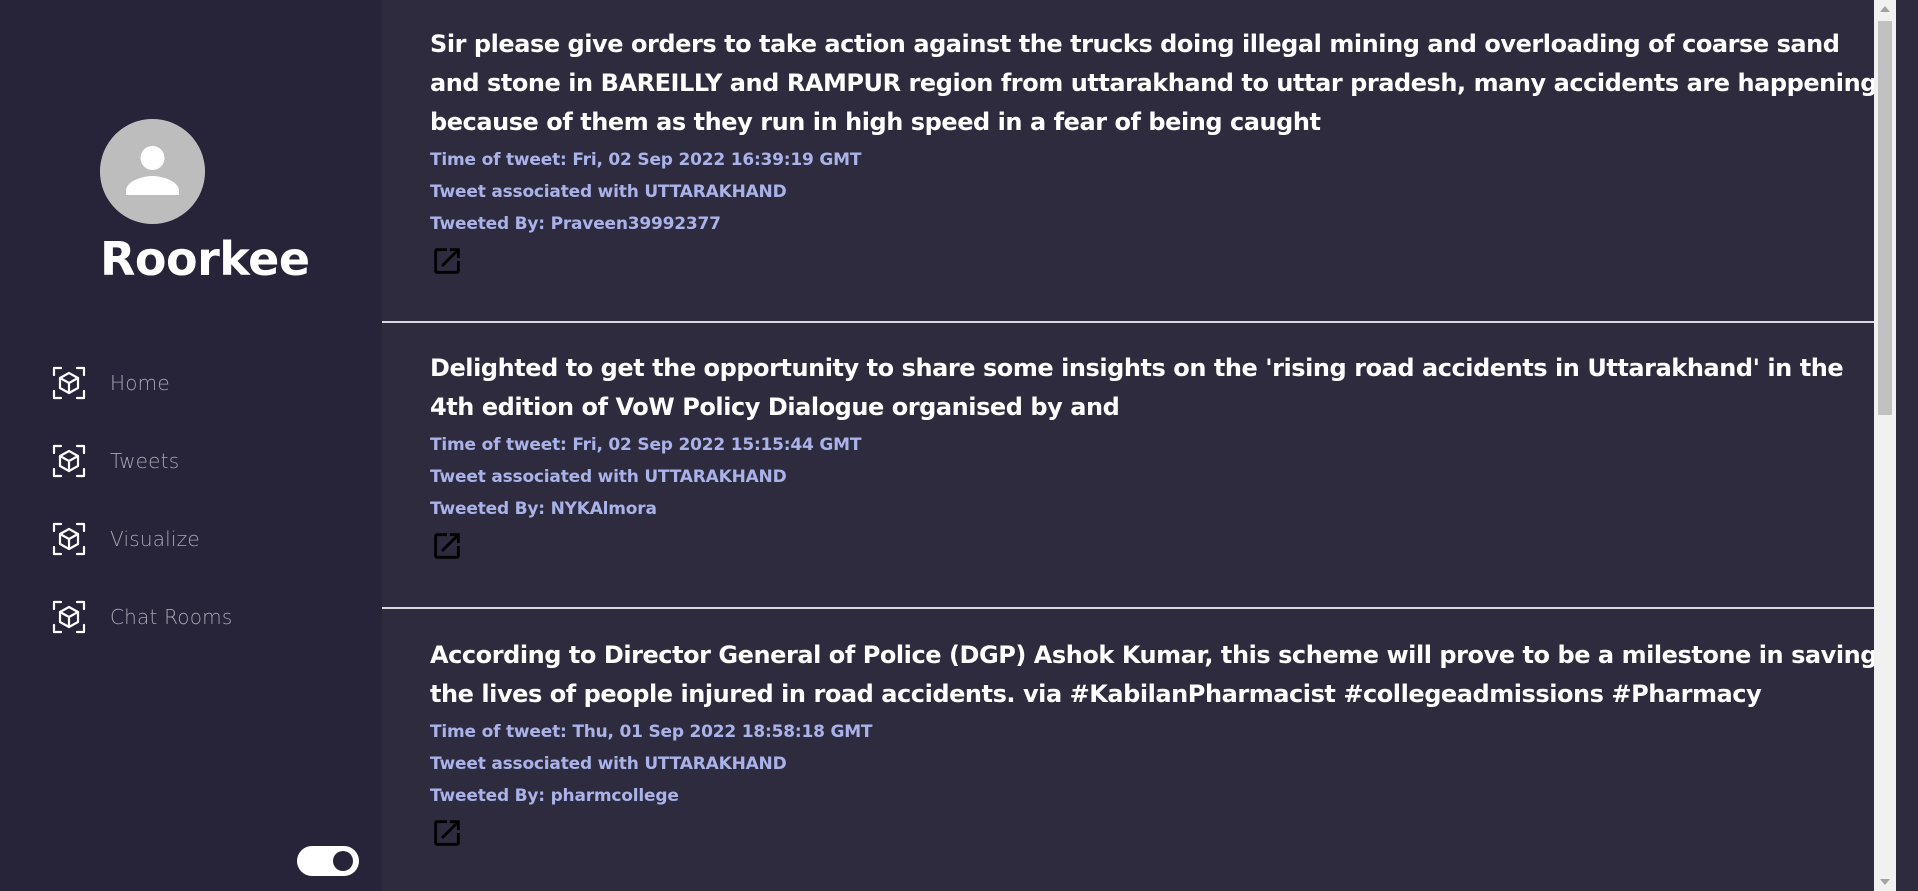 This screenshot has height=891, width=1918. Describe the element at coordinates (543, 509) in the screenshot. I see `tweet-author: Tweeted By: NYKAlmora` at that location.